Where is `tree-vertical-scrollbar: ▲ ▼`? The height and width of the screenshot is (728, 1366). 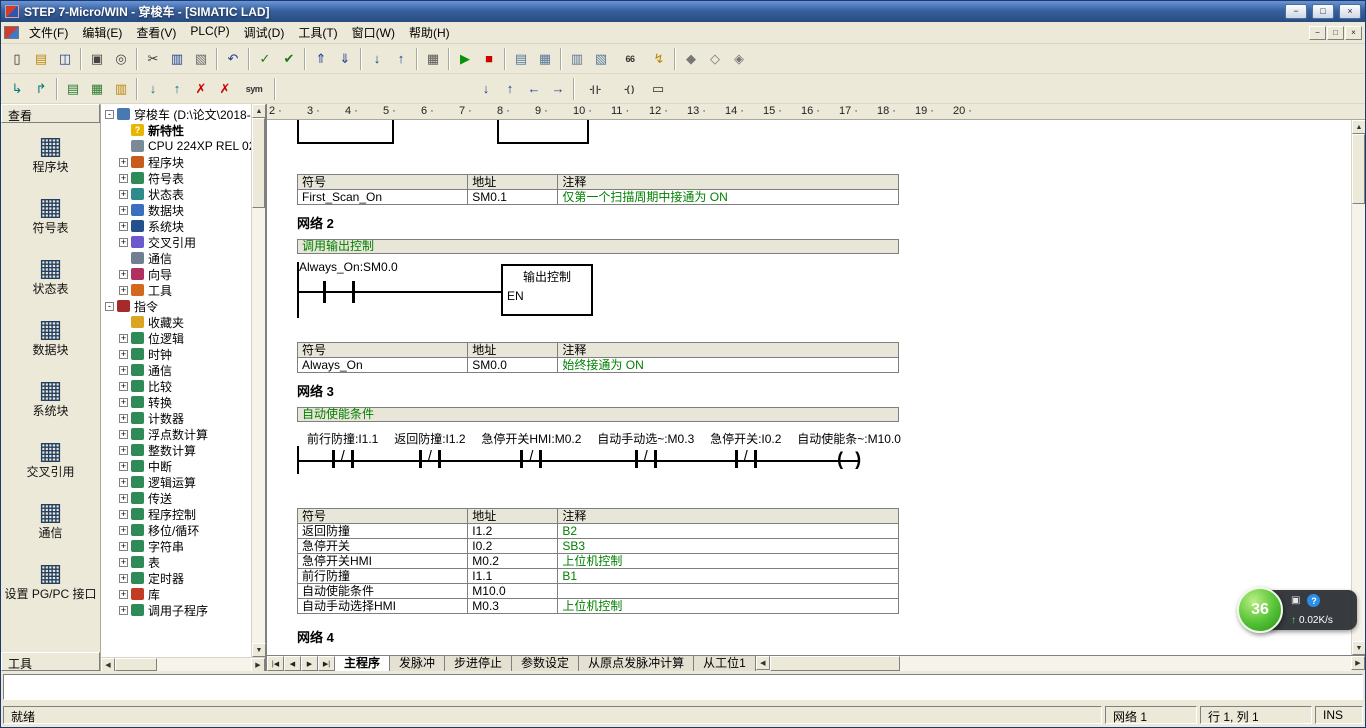
tree-vertical-scrollbar: ▲ ▼ is located at coordinates (258, 380).